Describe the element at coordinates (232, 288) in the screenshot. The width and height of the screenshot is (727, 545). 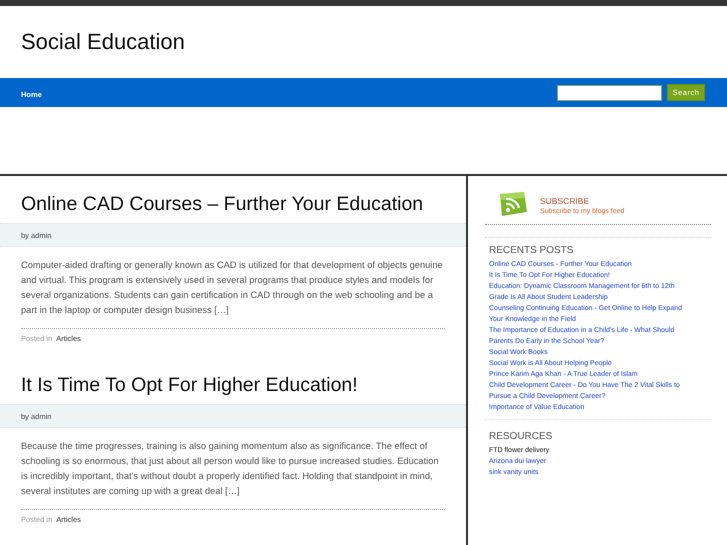
I see `post-excerpt: Computer-aided drafting or generally known as CAD is utilized for that development of objects genuine and virtual. This program is extensively used in several programs that produce styles and models for several organizations. Students can gain certification in CAD through on the web schooling and be a part in the laptop or computer design business […]` at that location.